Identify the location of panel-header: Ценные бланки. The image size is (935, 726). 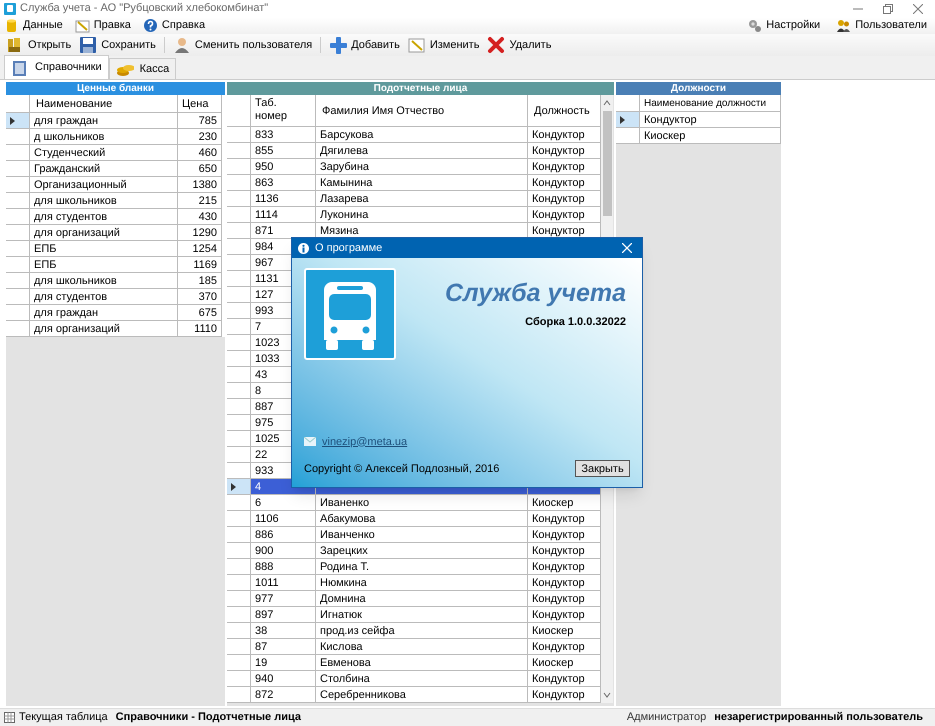
(115, 88).